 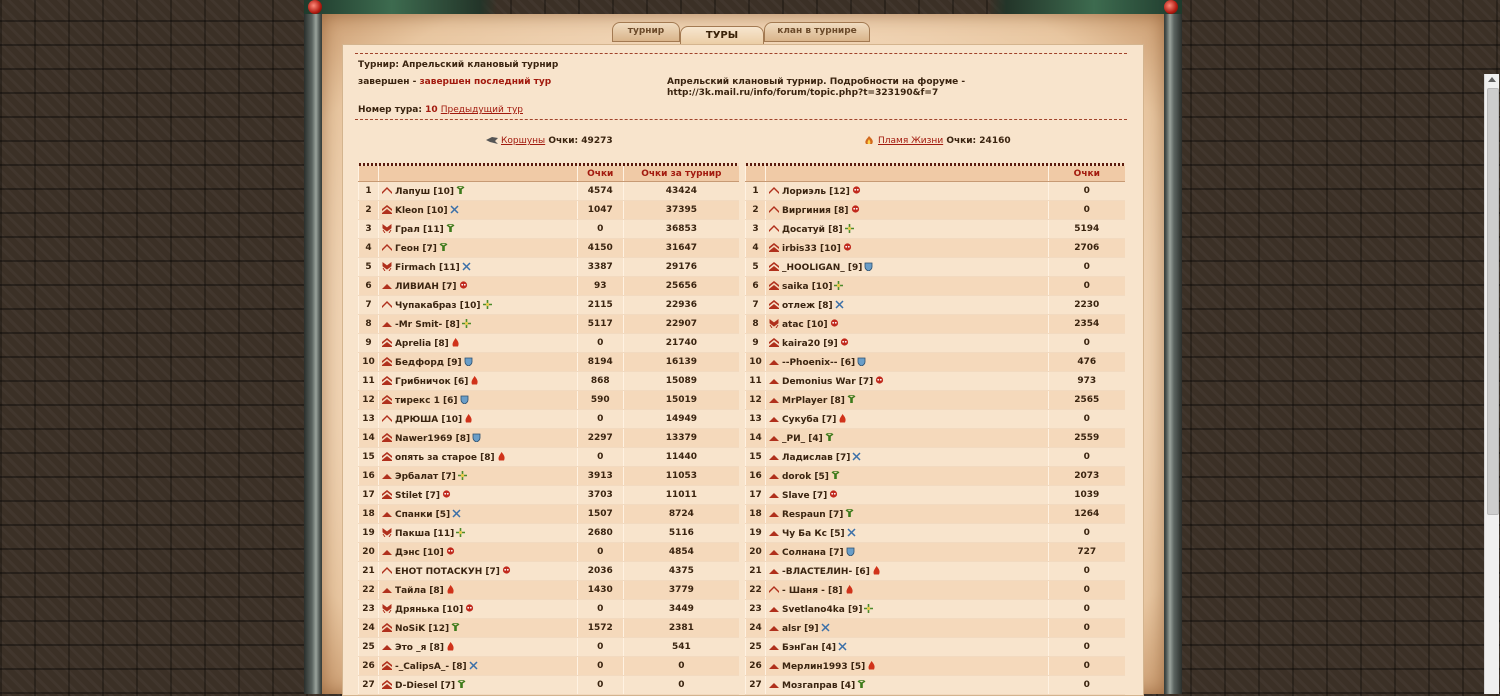 What do you see at coordinates (422, 629) in the screenshot?
I see `player-name: NoSiK [12]` at bounding box center [422, 629].